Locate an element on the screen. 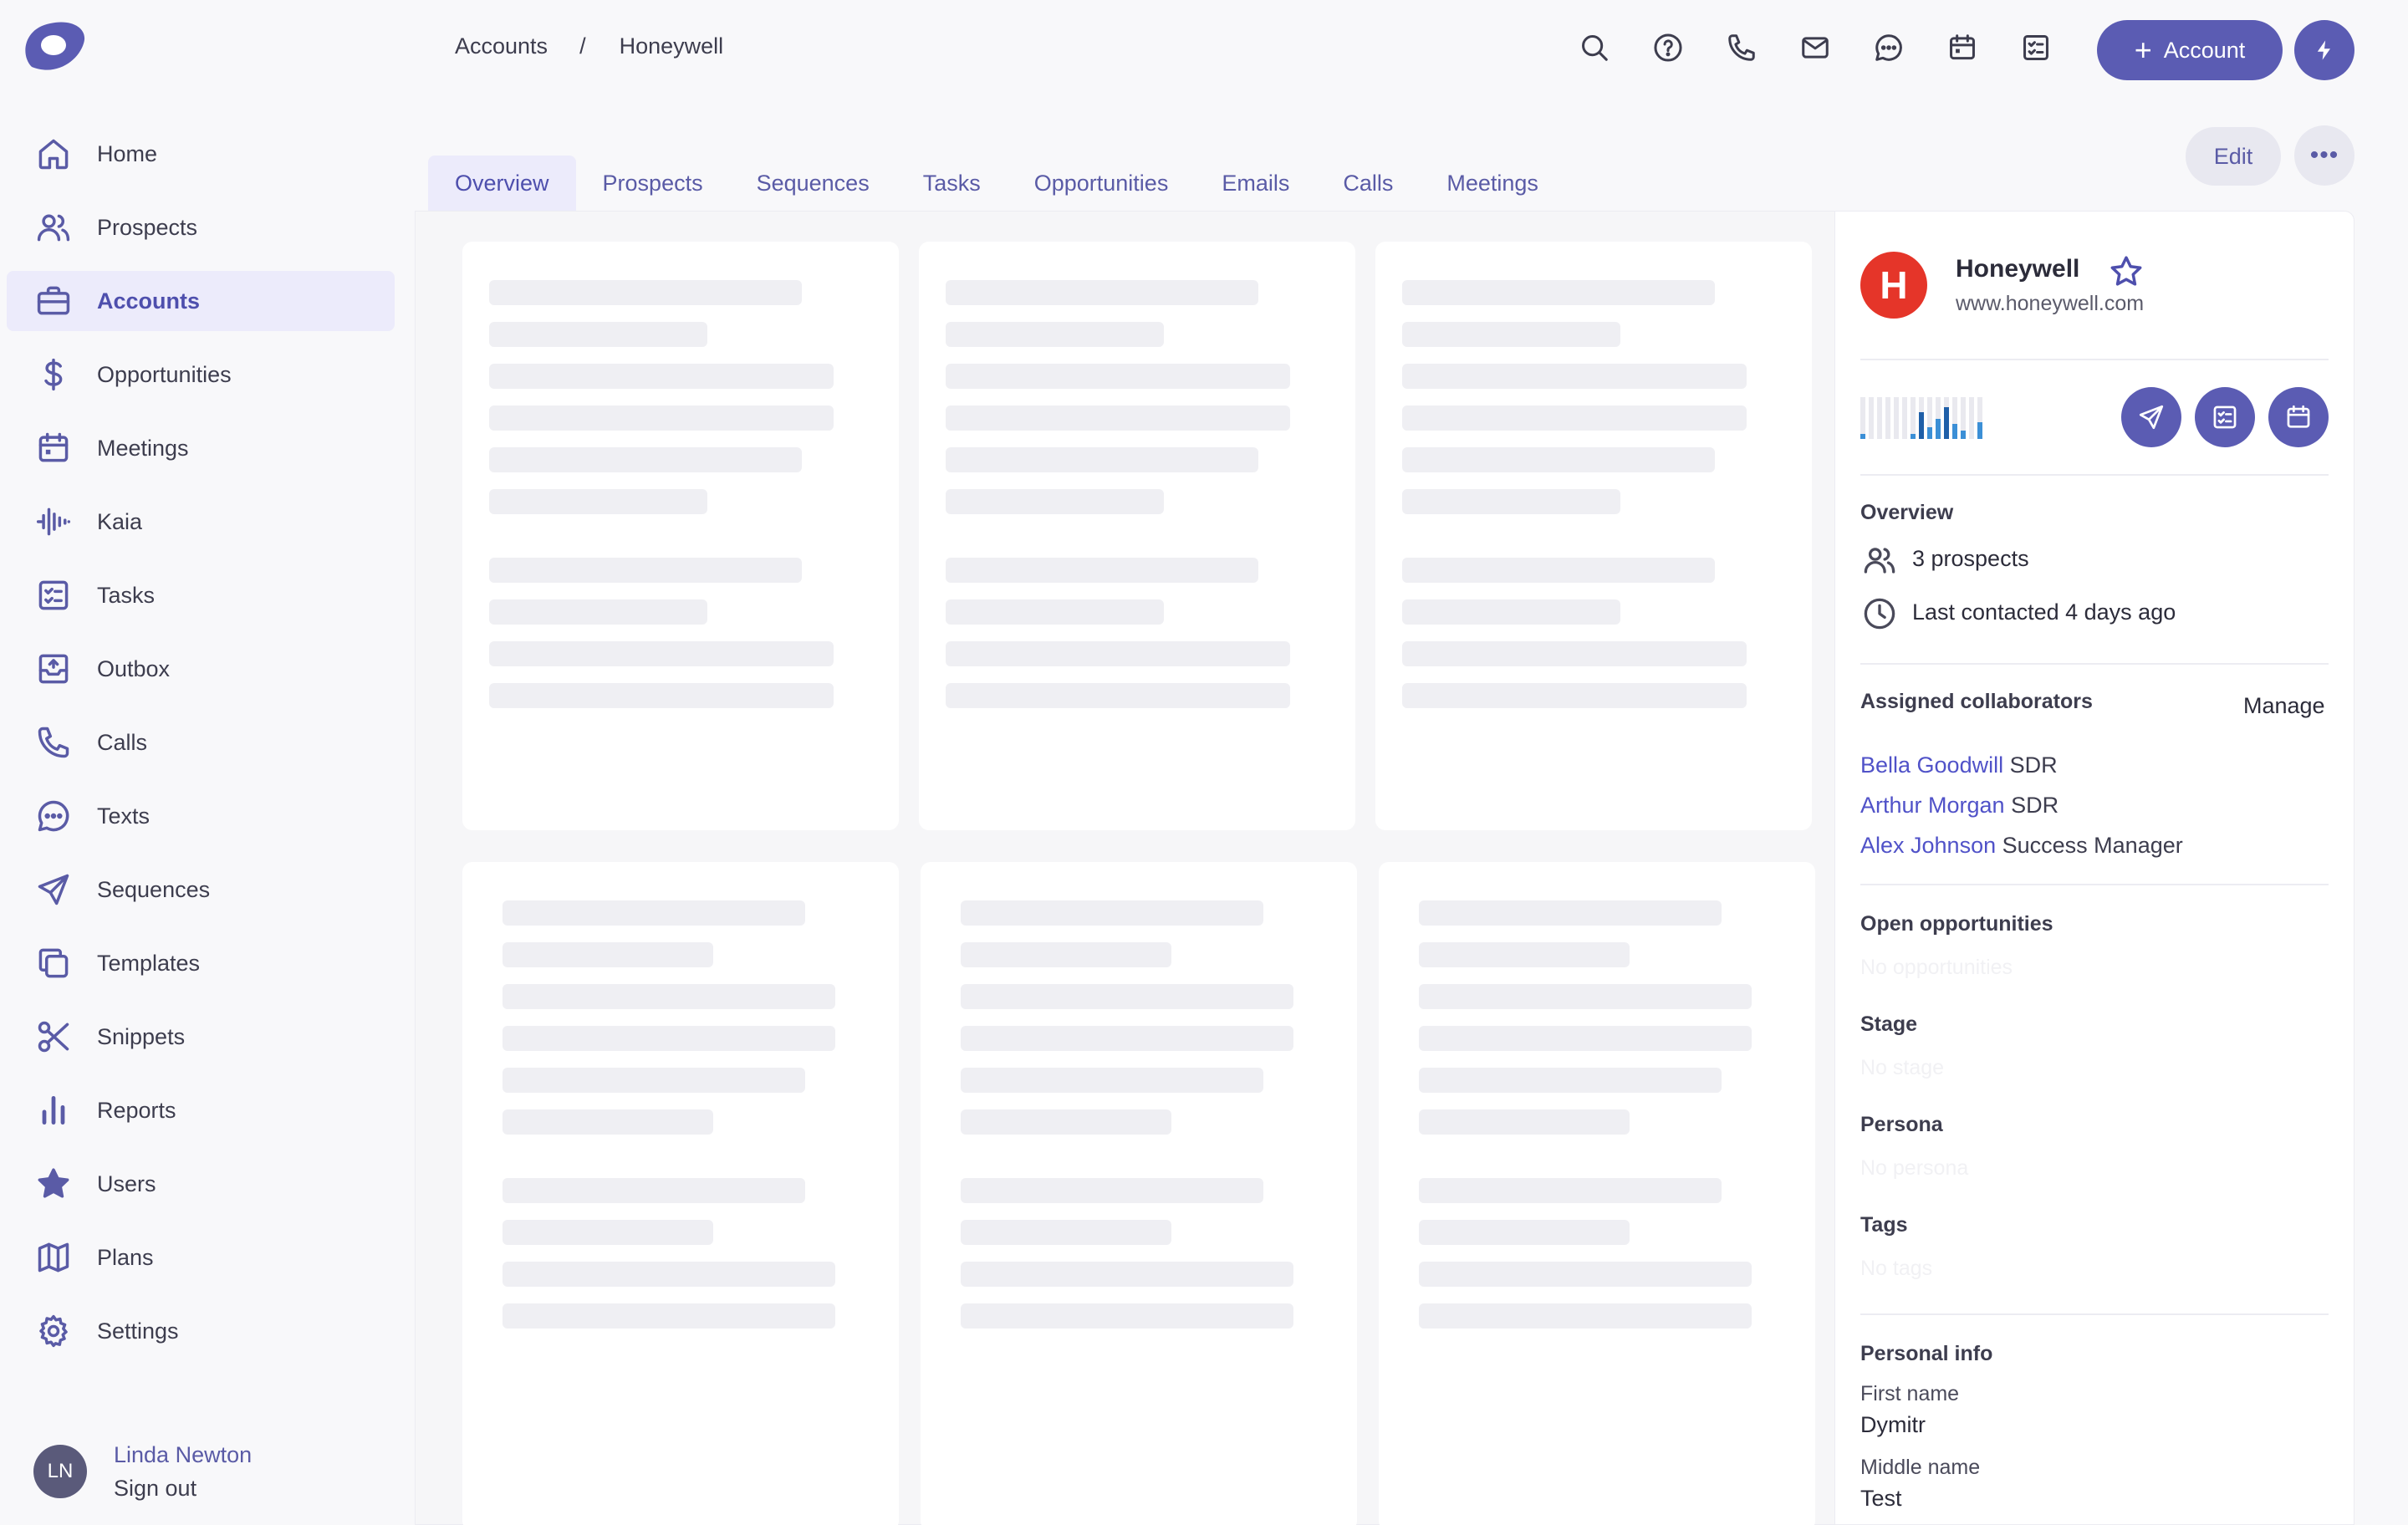 The image size is (2408, 1525). collaborator-name: Arthur Morgan is located at coordinates (1933, 805).